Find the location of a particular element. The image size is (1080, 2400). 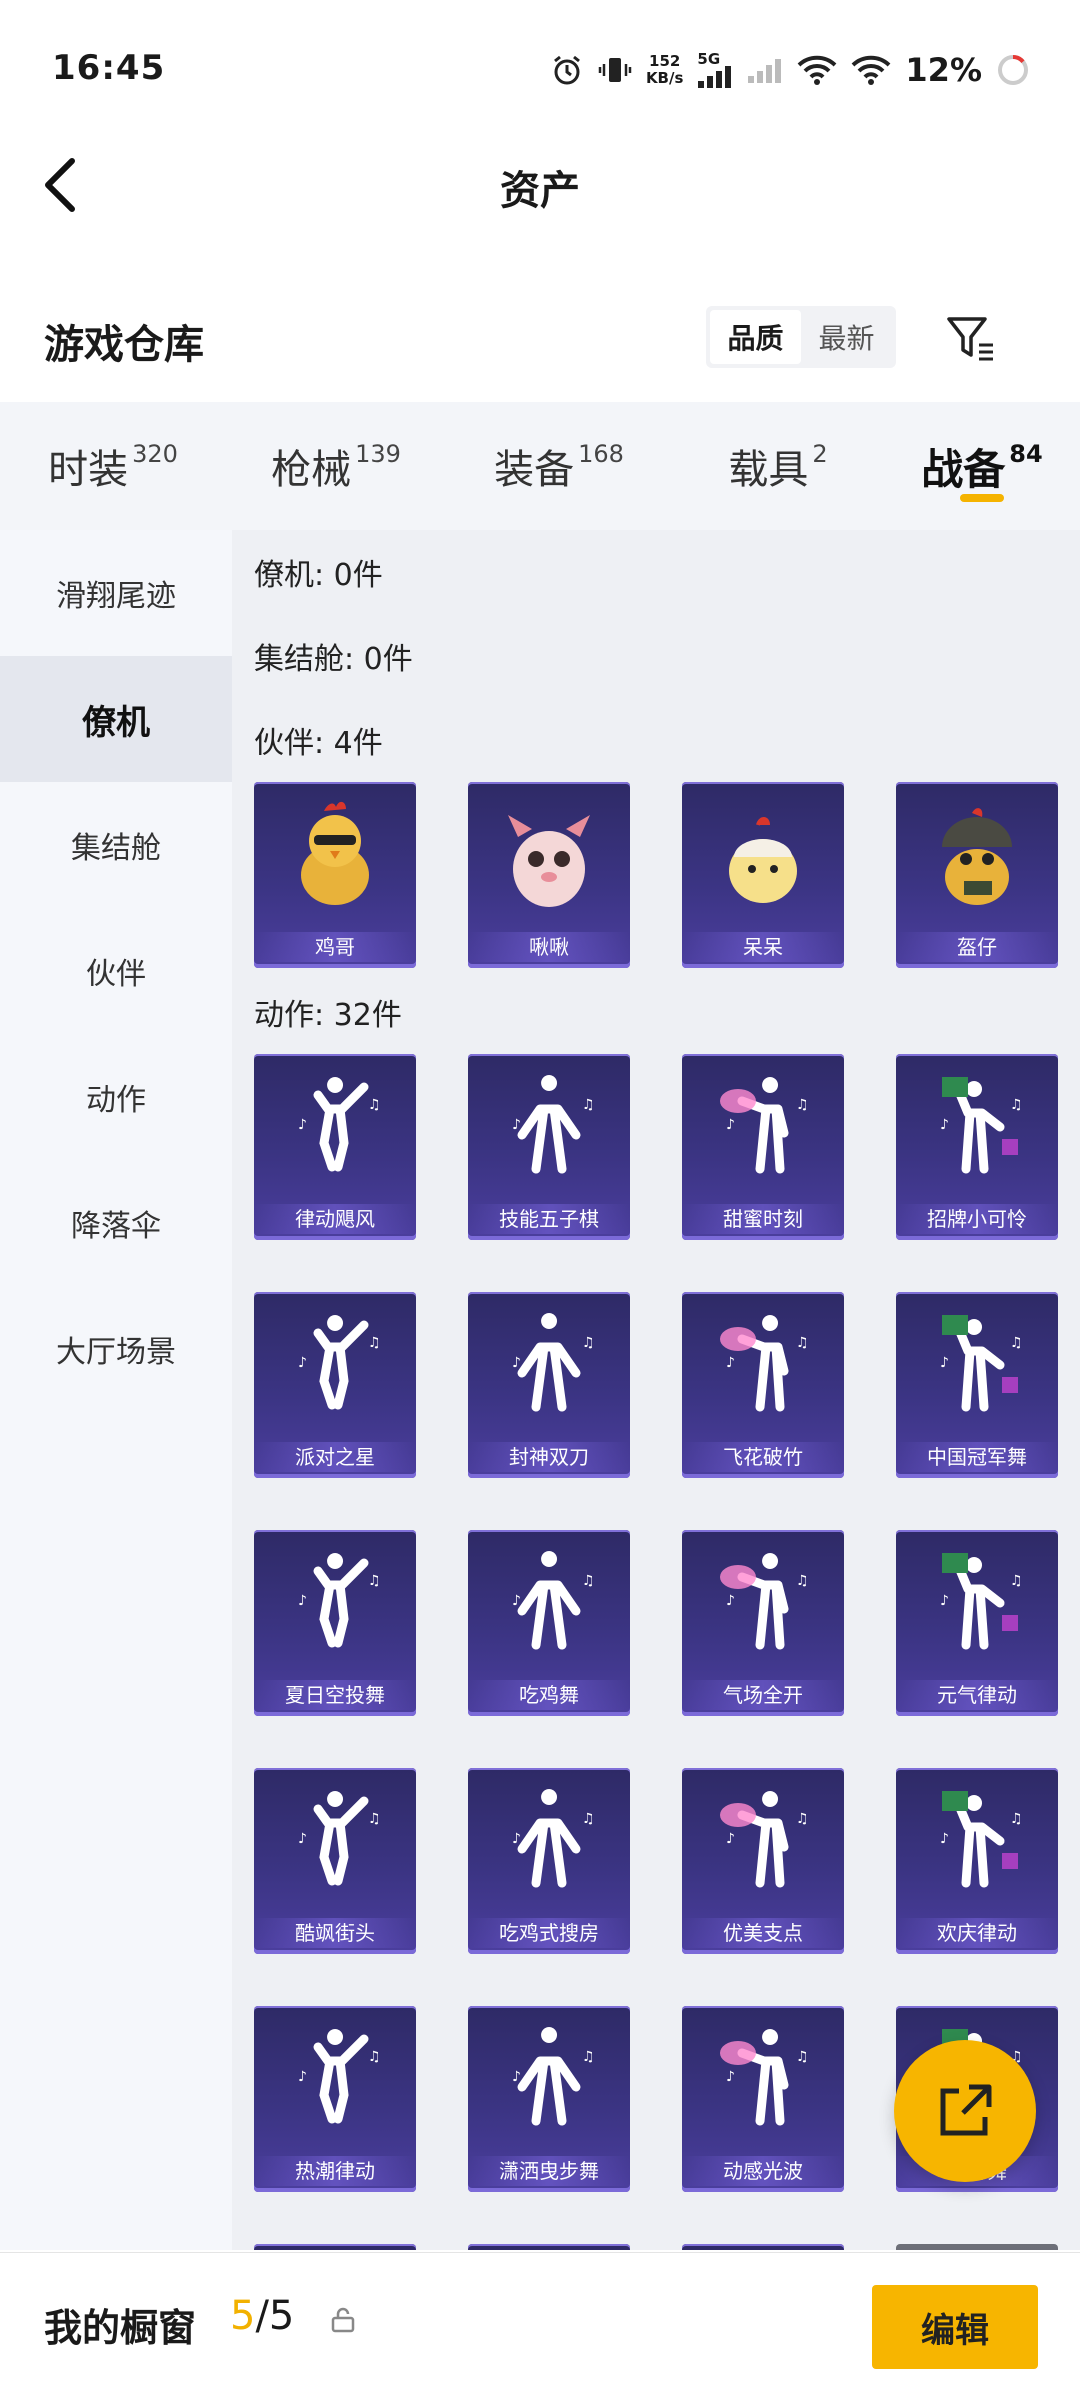

side-item-wingman: 僚机 is located at coordinates (116, 719).